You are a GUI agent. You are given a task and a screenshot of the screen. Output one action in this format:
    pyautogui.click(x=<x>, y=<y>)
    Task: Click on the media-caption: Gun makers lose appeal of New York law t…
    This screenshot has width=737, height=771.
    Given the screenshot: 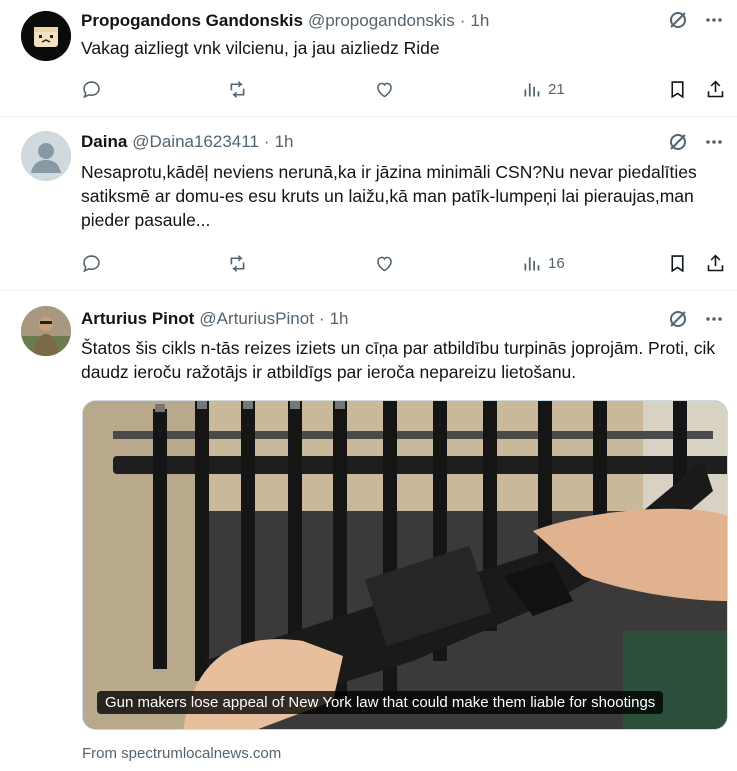 What is the action you would take?
    pyautogui.click(x=380, y=702)
    